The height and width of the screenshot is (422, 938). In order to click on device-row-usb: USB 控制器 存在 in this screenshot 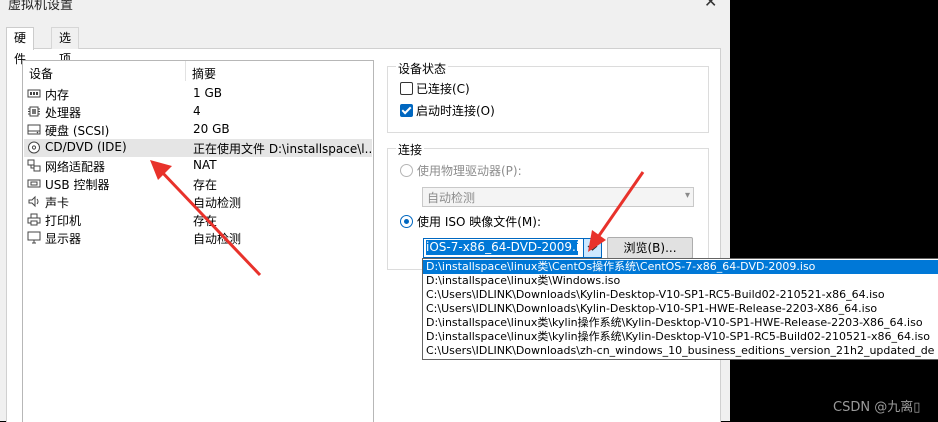, I will do `click(198, 184)`.